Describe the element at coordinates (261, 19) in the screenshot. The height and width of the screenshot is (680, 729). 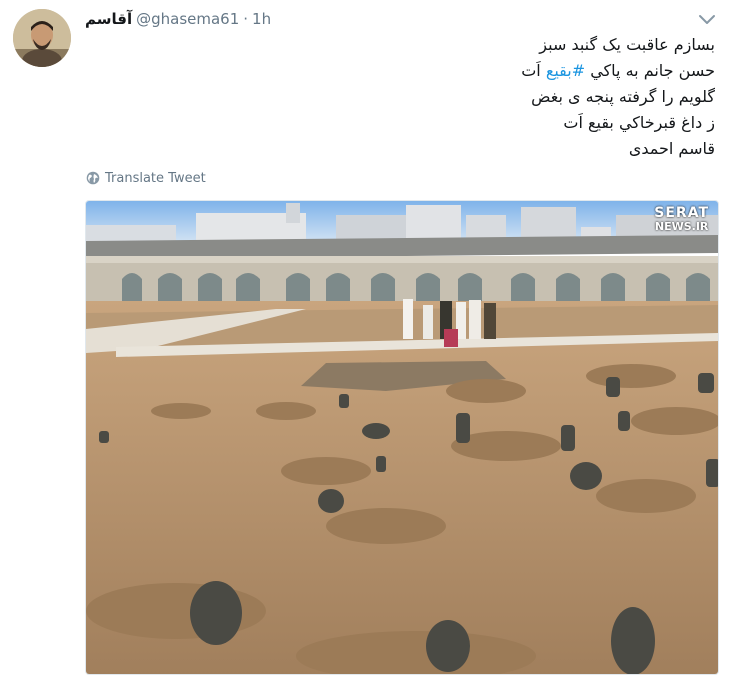
I see `timestamp: 1h` at that location.